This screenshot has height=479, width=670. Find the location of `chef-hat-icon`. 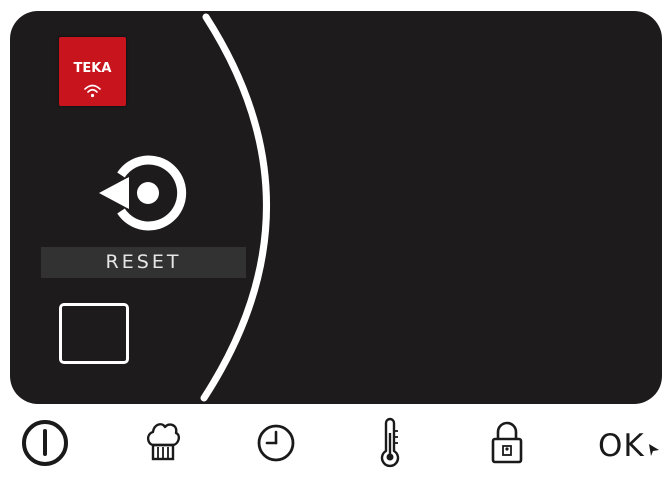

chef-hat-icon is located at coordinates (163, 443).